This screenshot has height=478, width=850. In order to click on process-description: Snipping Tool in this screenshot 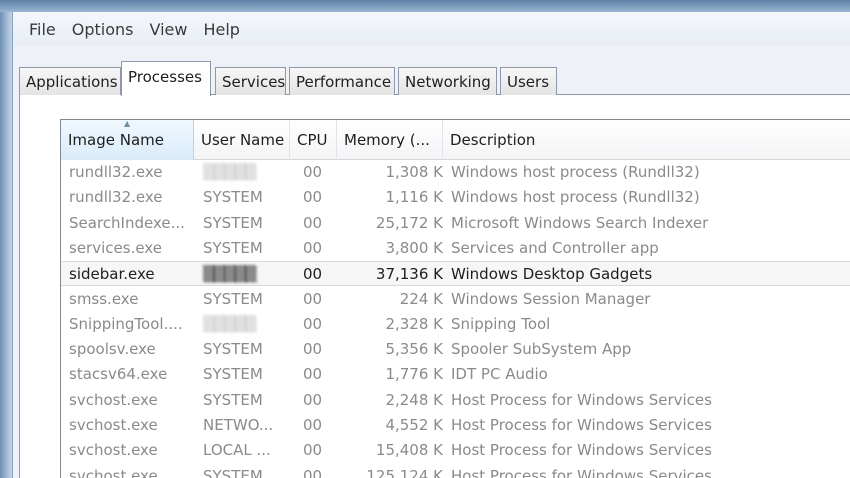, I will do `click(501, 323)`.